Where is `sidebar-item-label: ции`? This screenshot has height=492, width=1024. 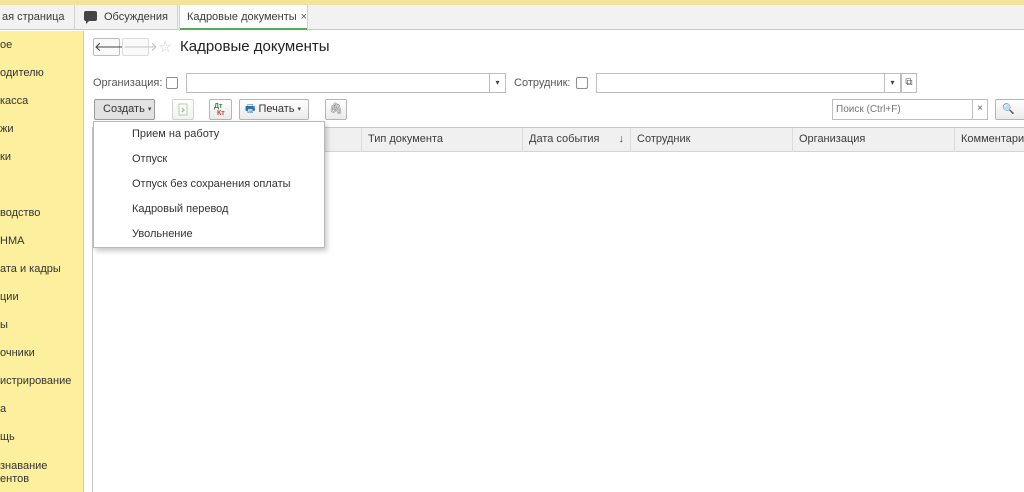
sidebar-item-label: ции is located at coordinates (9, 297).